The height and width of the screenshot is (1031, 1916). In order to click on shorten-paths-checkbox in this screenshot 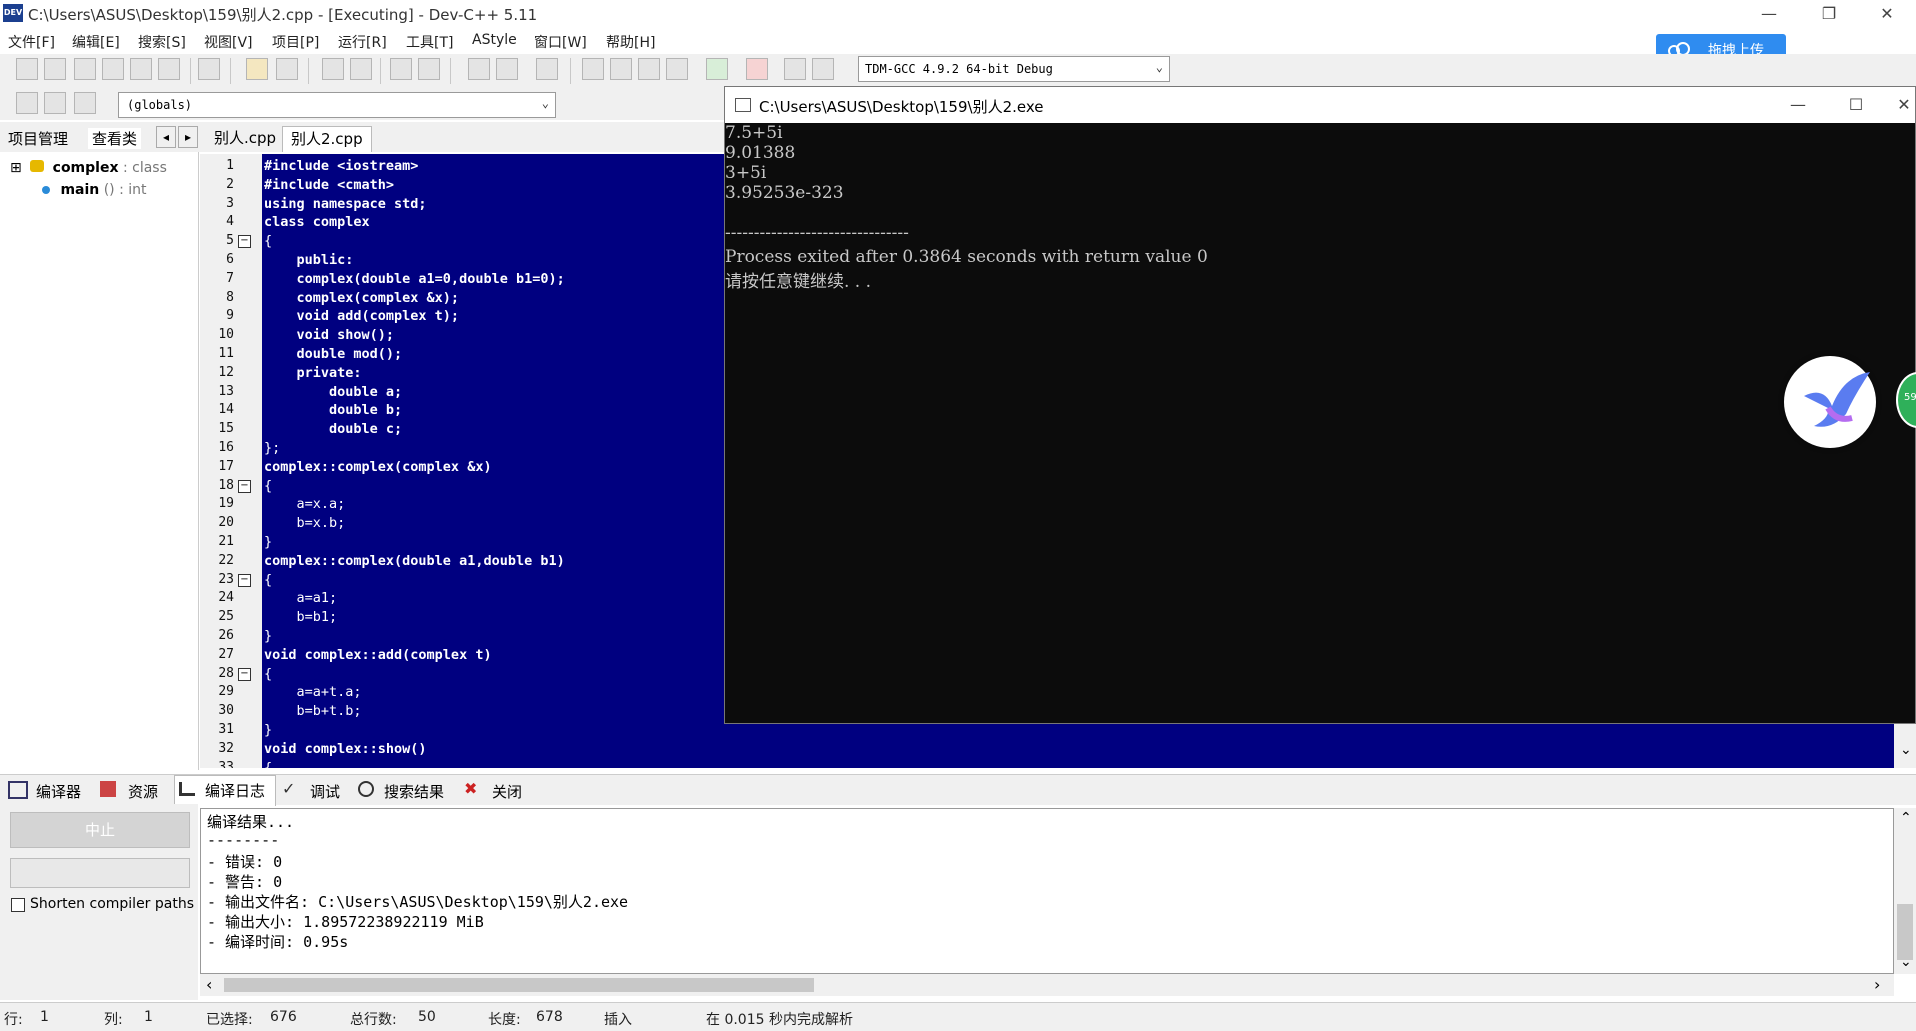, I will do `click(18, 905)`.